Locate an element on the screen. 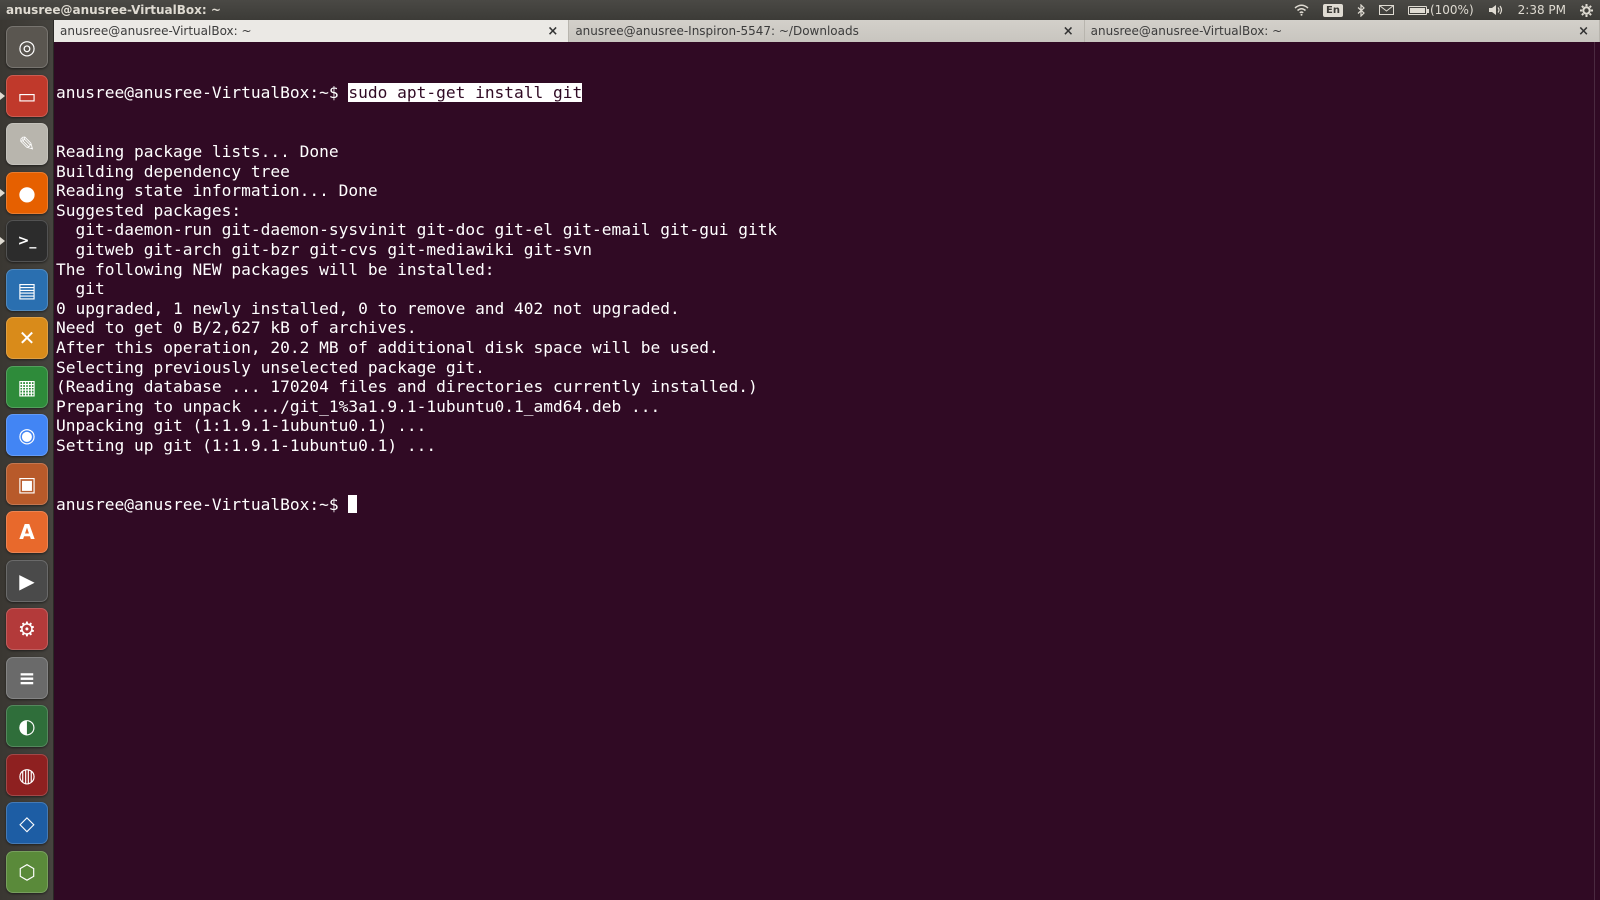 The image size is (1600, 900). launcher-terminal-icon: >_ is located at coordinates (24, 241).